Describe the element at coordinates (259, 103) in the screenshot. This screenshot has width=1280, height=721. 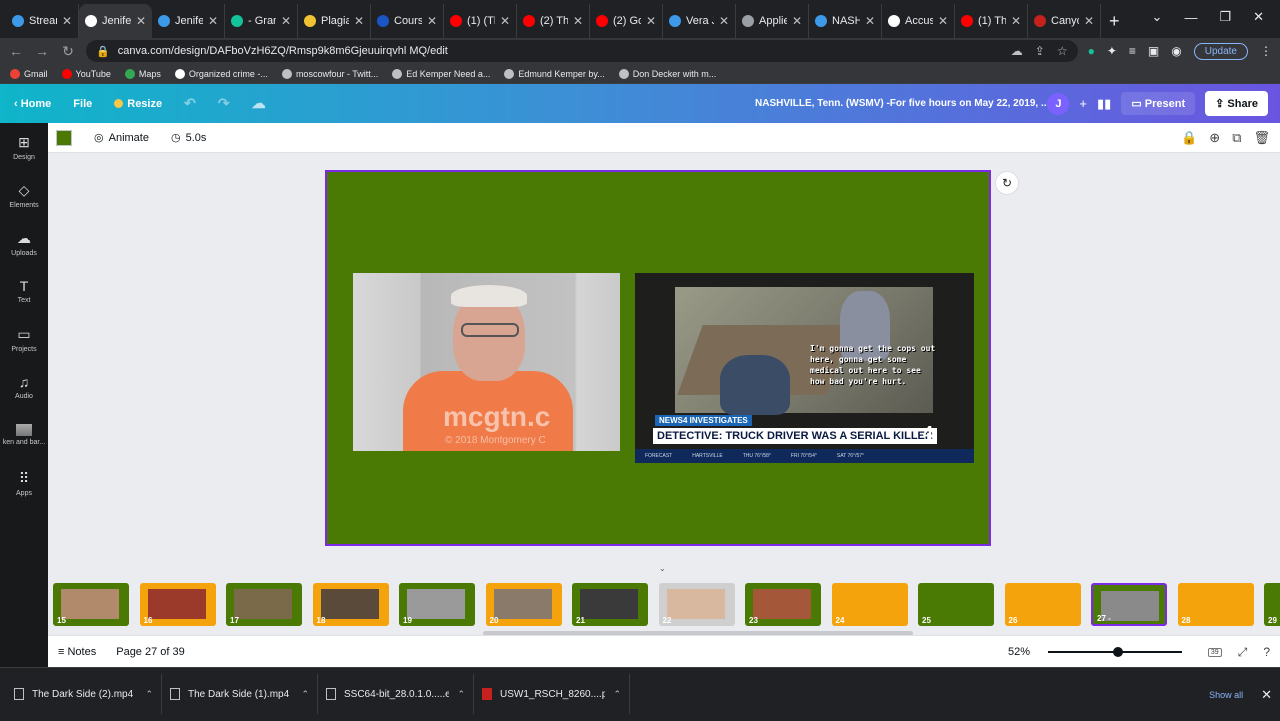
I see `cloud-sync-icon: ☁` at that location.